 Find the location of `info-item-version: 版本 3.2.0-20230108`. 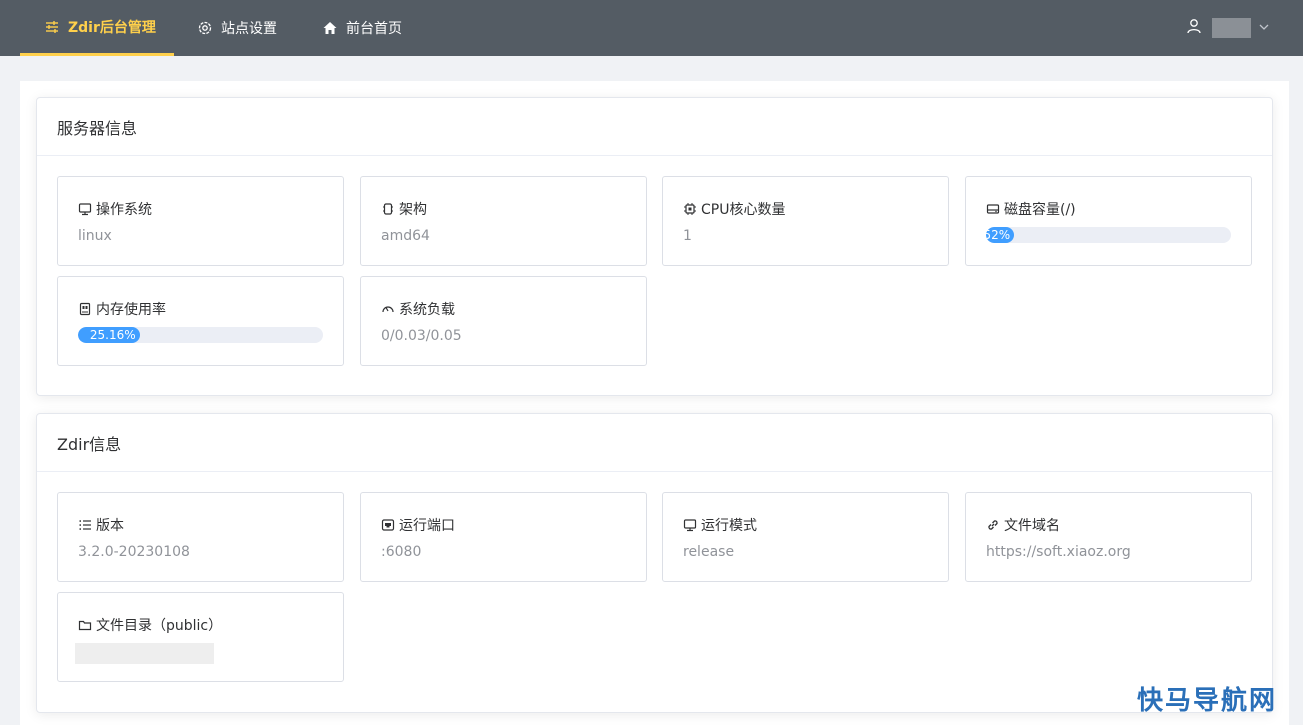

info-item-version: 版本 3.2.0-20230108 is located at coordinates (200, 537).